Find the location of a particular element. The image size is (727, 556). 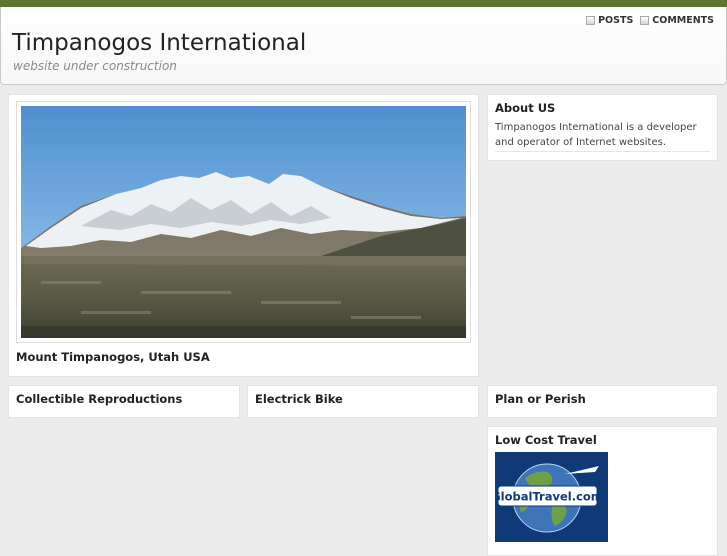

feed-links: POSTS COMMENTS is located at coordinates (650, 20).